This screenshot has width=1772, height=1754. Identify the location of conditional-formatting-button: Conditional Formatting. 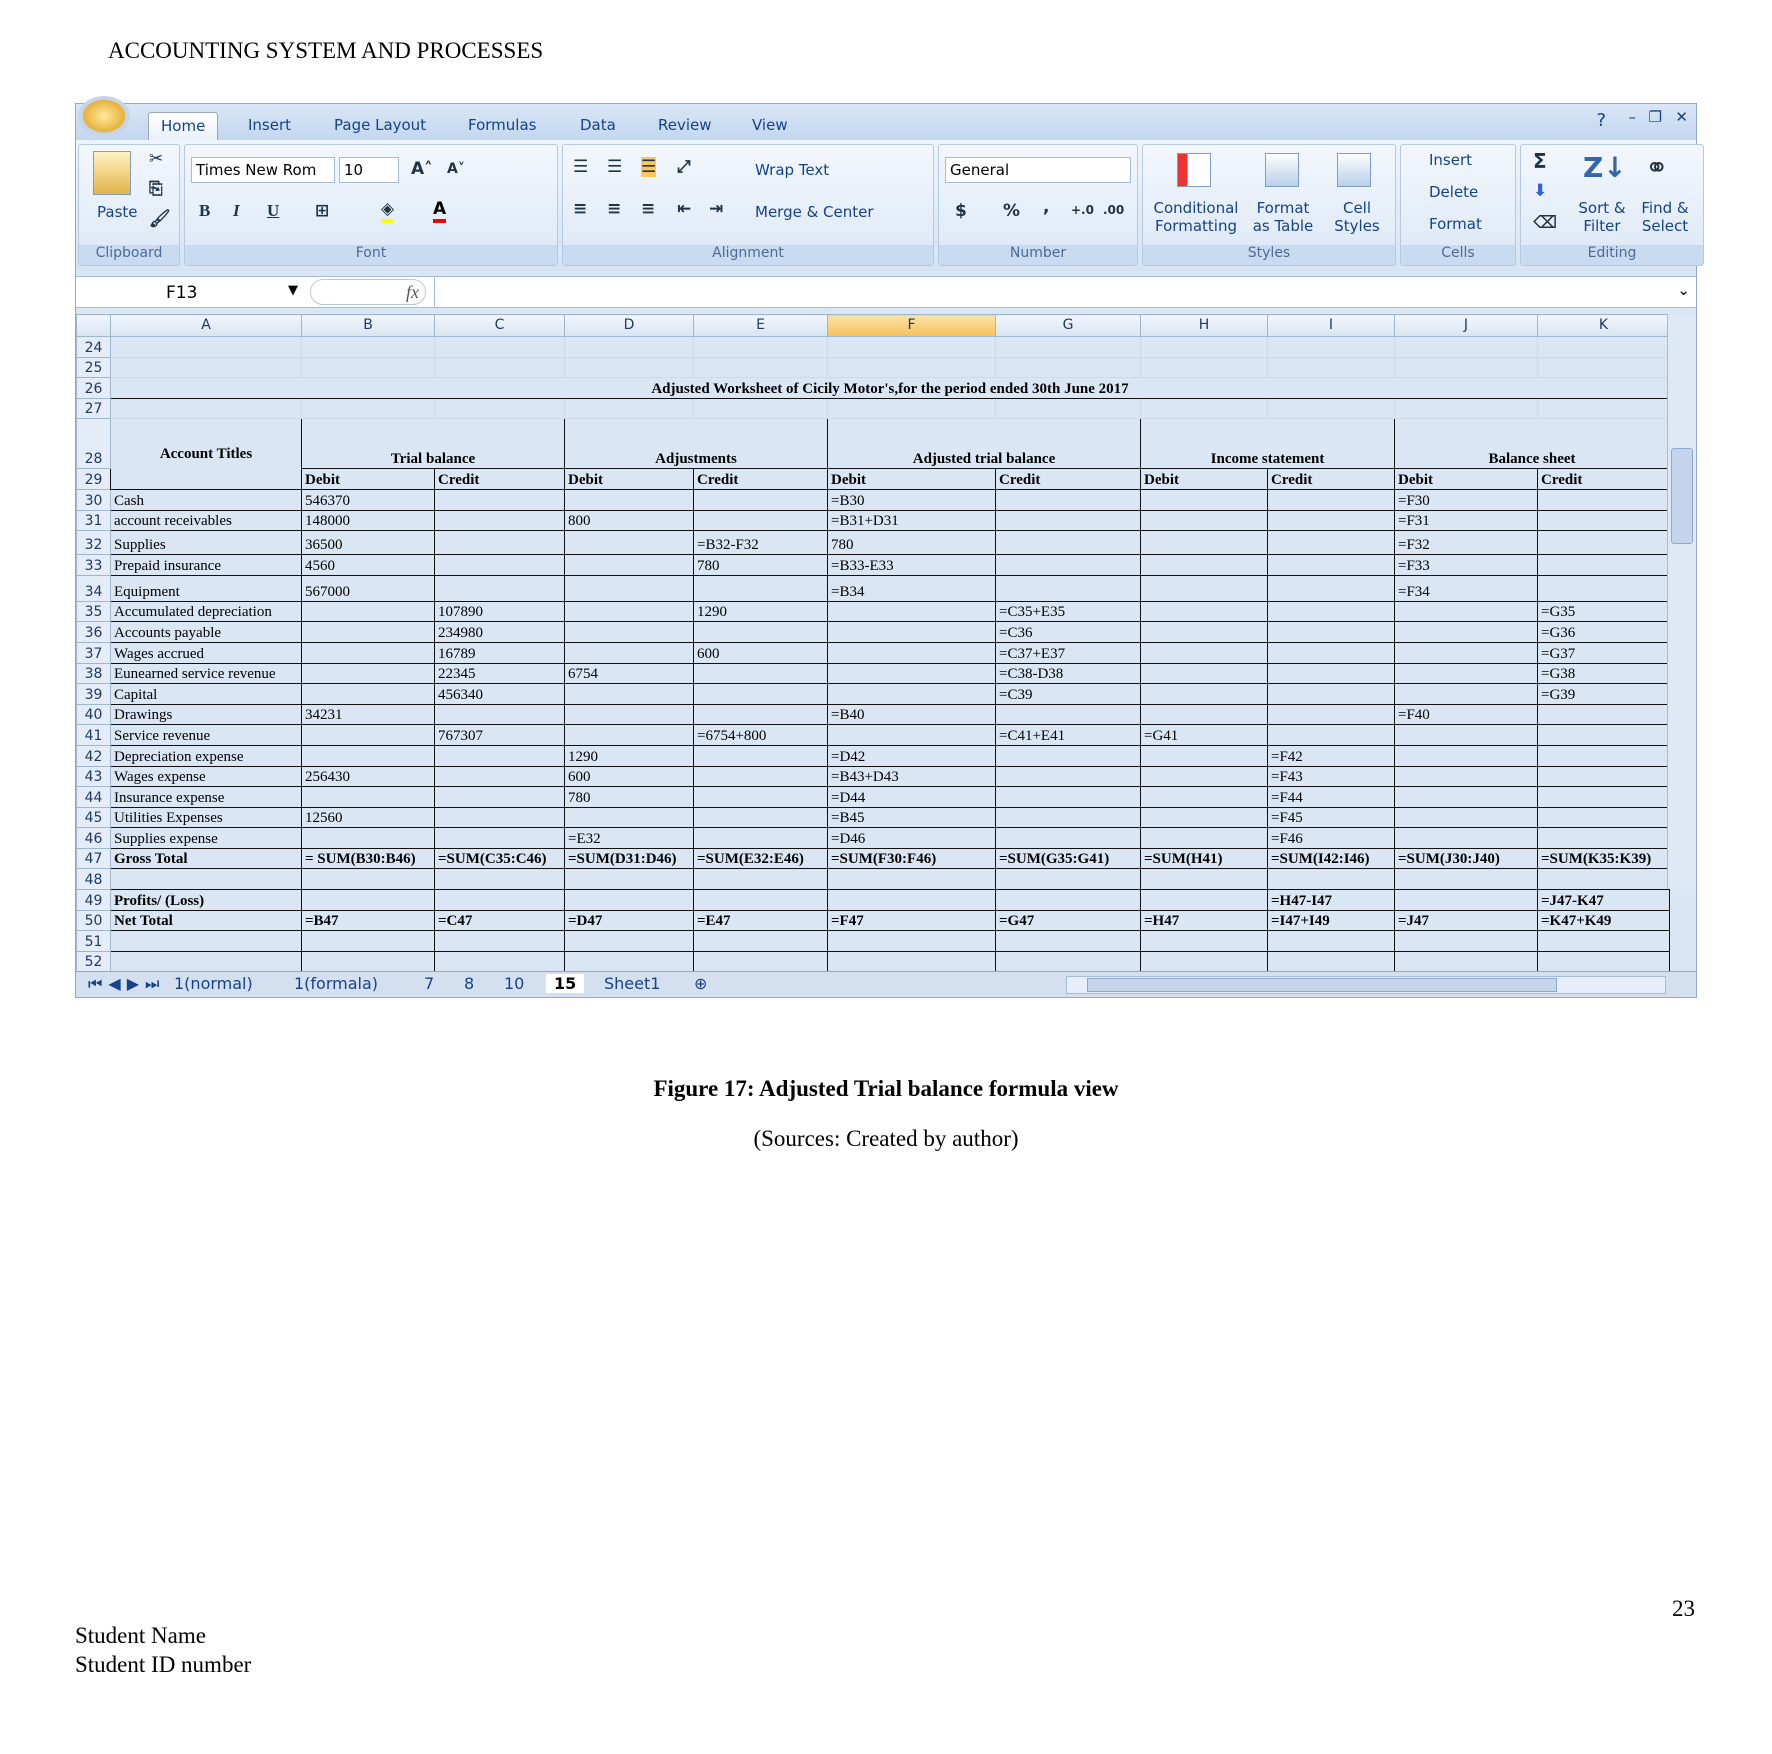
(1196, 217).